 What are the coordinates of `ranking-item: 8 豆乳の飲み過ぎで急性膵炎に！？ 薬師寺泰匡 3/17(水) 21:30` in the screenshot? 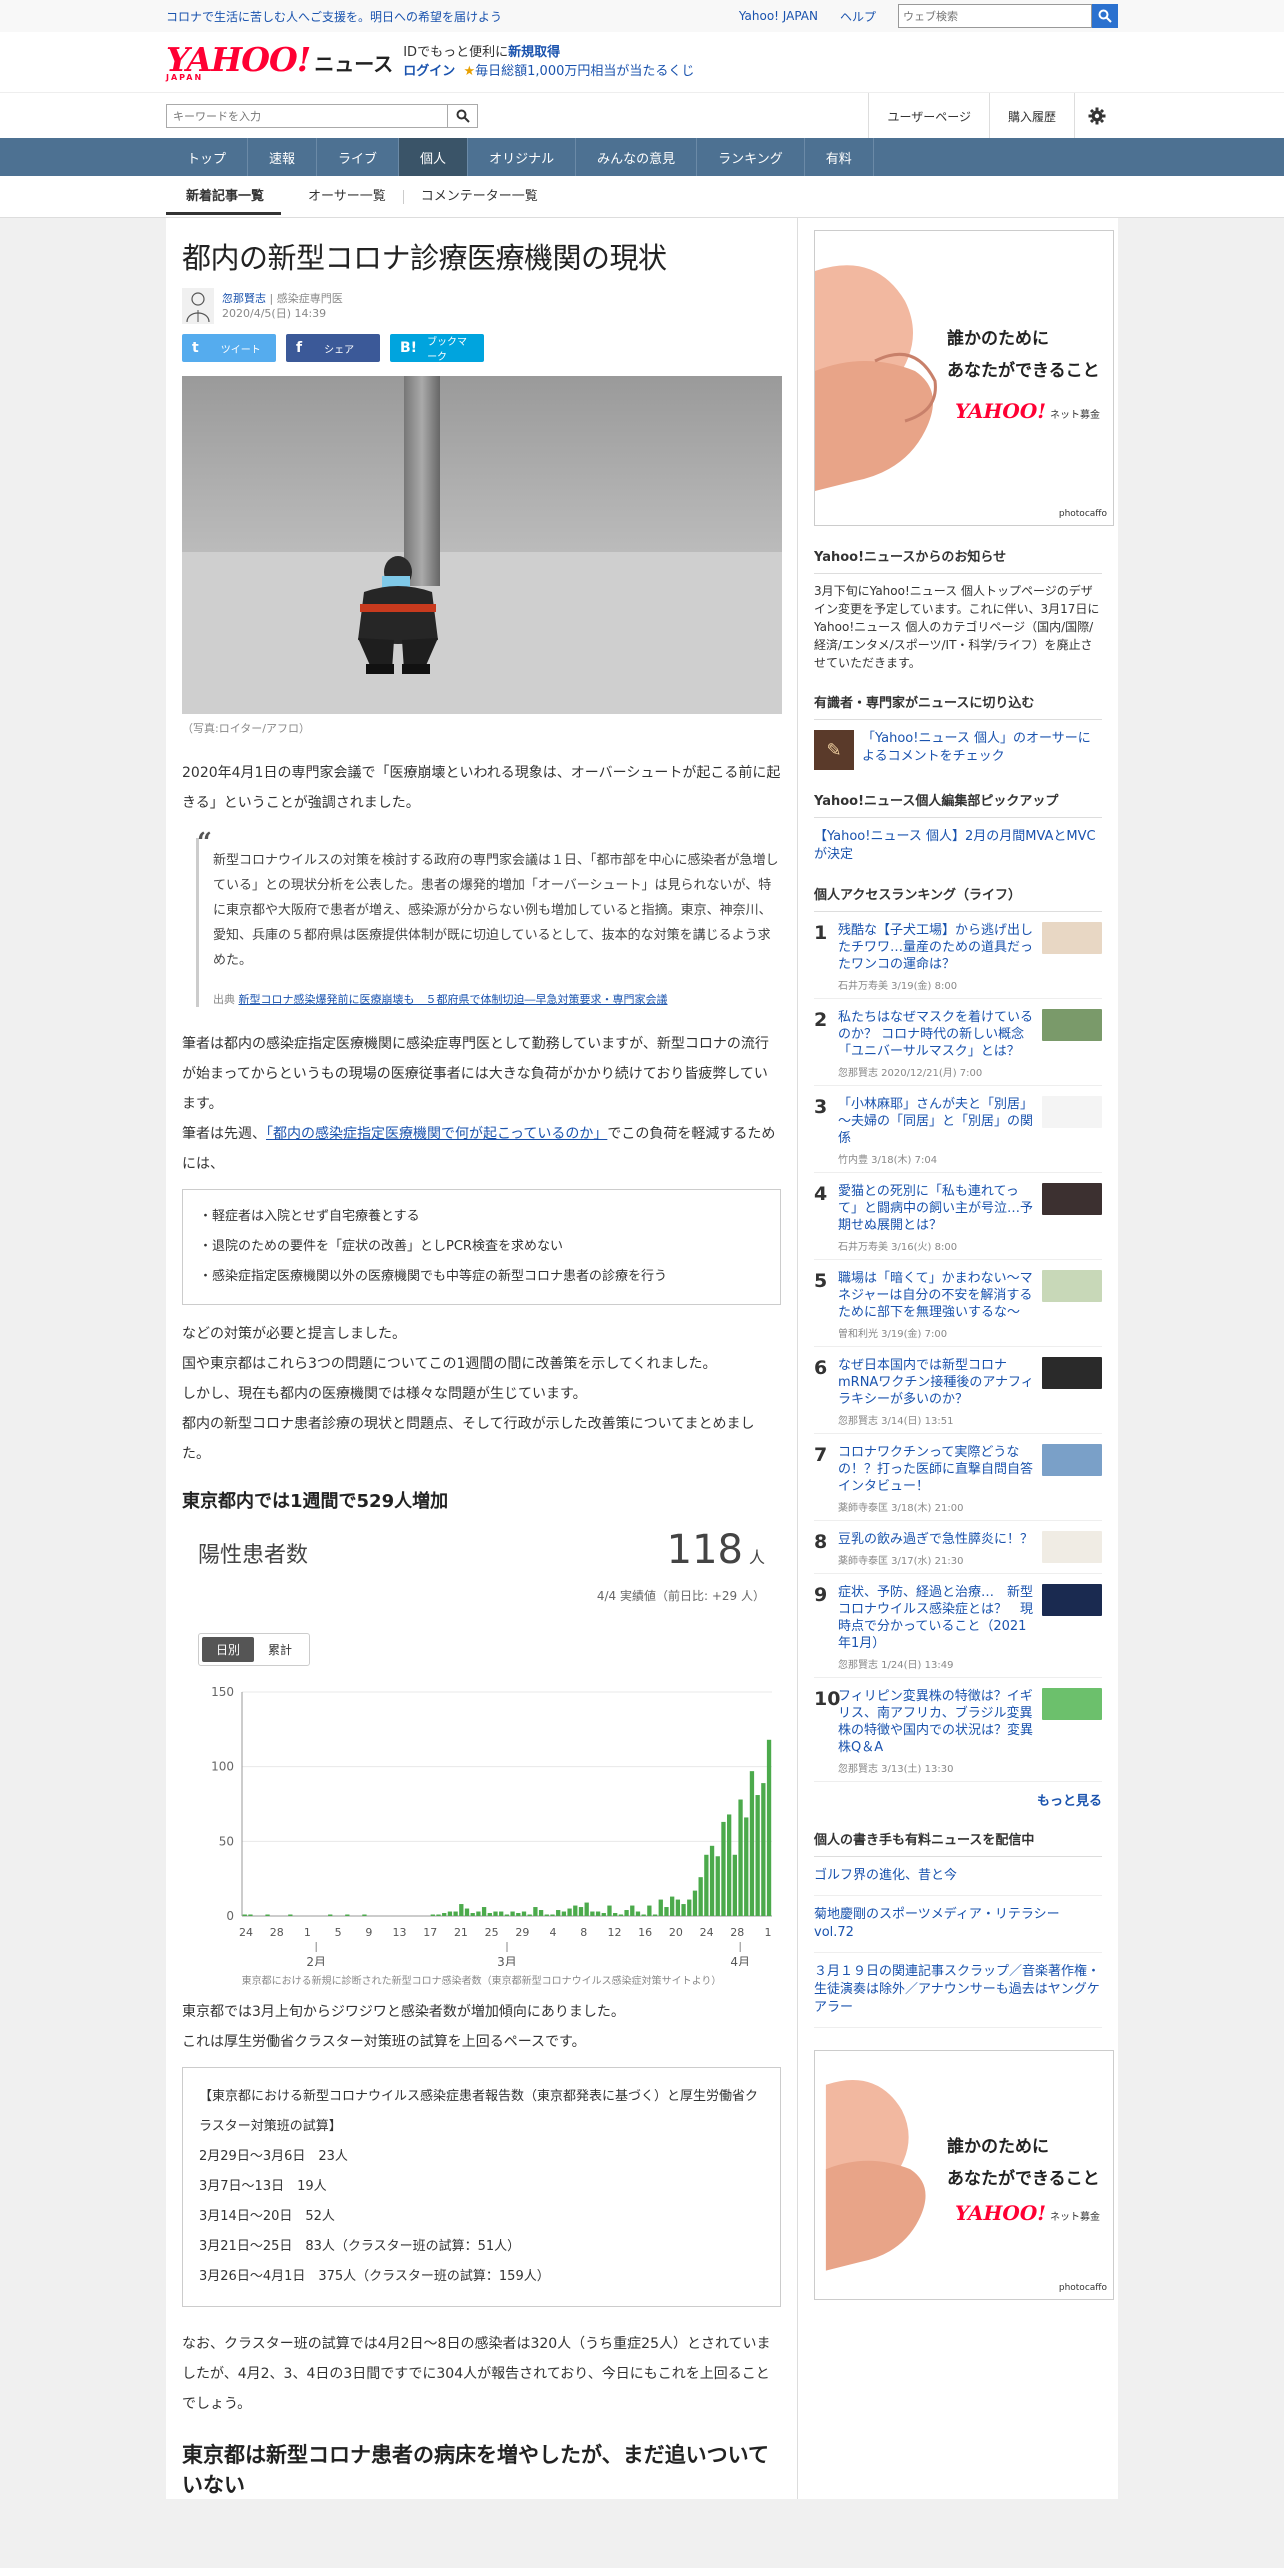 It's located at (958, 1547).